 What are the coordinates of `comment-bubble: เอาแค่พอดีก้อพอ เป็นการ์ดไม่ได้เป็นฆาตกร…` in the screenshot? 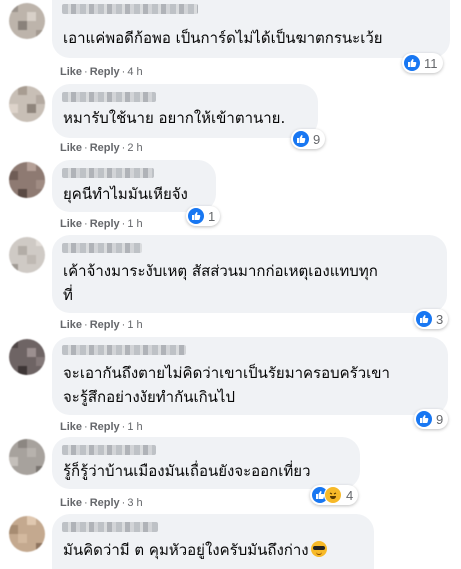 It's located at (251, 29).